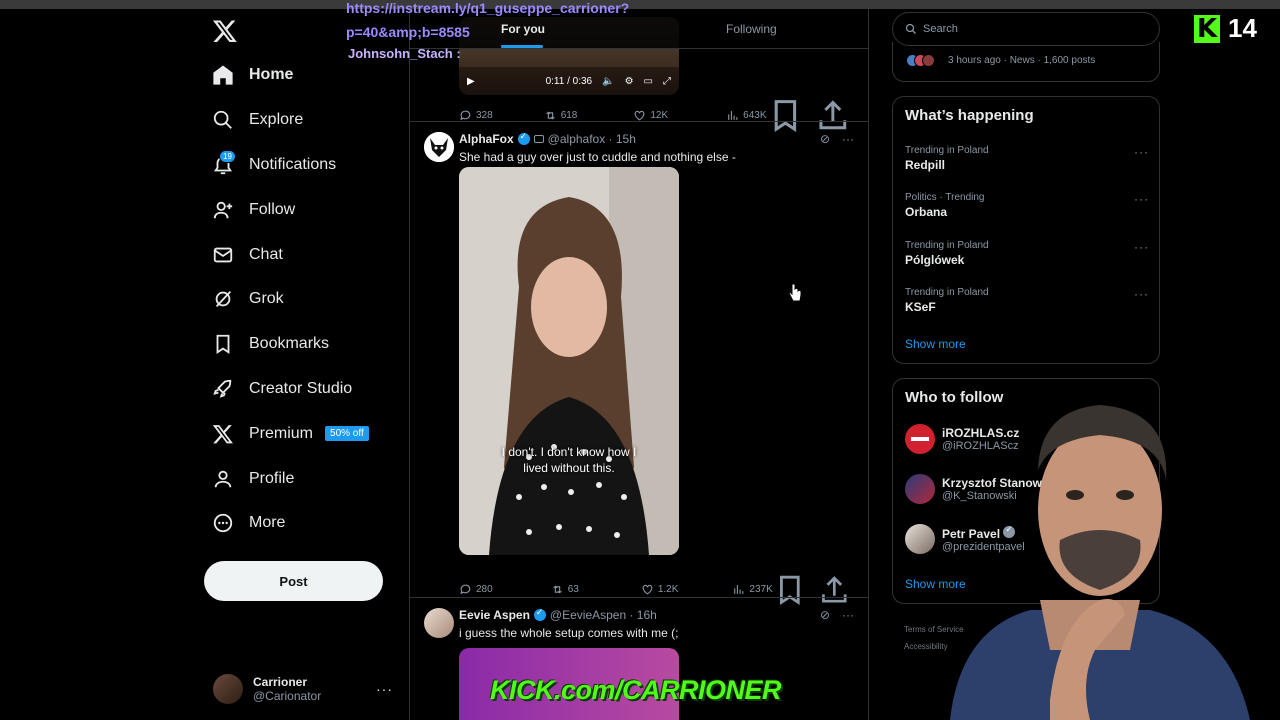  I want to click on video-time: 0:11 / 0:36, so click(569, 81).